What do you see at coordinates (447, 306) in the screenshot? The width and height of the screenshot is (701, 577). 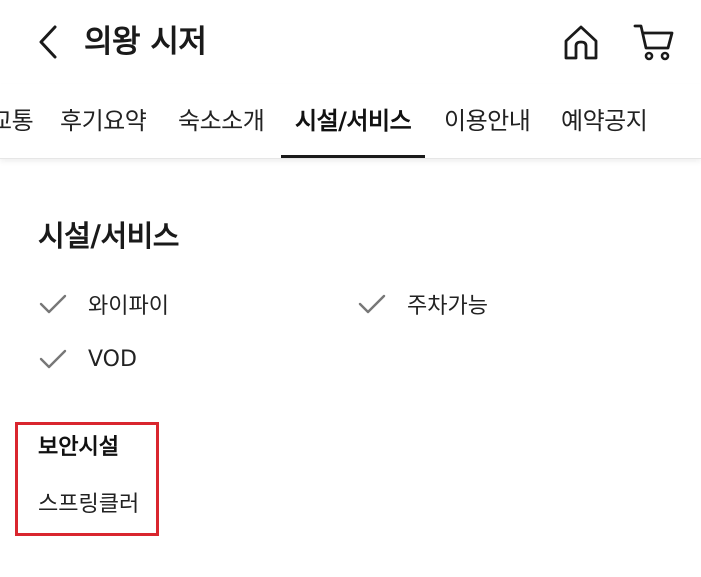 I see `facility-label: 주차가능` at bounding box center [447, 306].